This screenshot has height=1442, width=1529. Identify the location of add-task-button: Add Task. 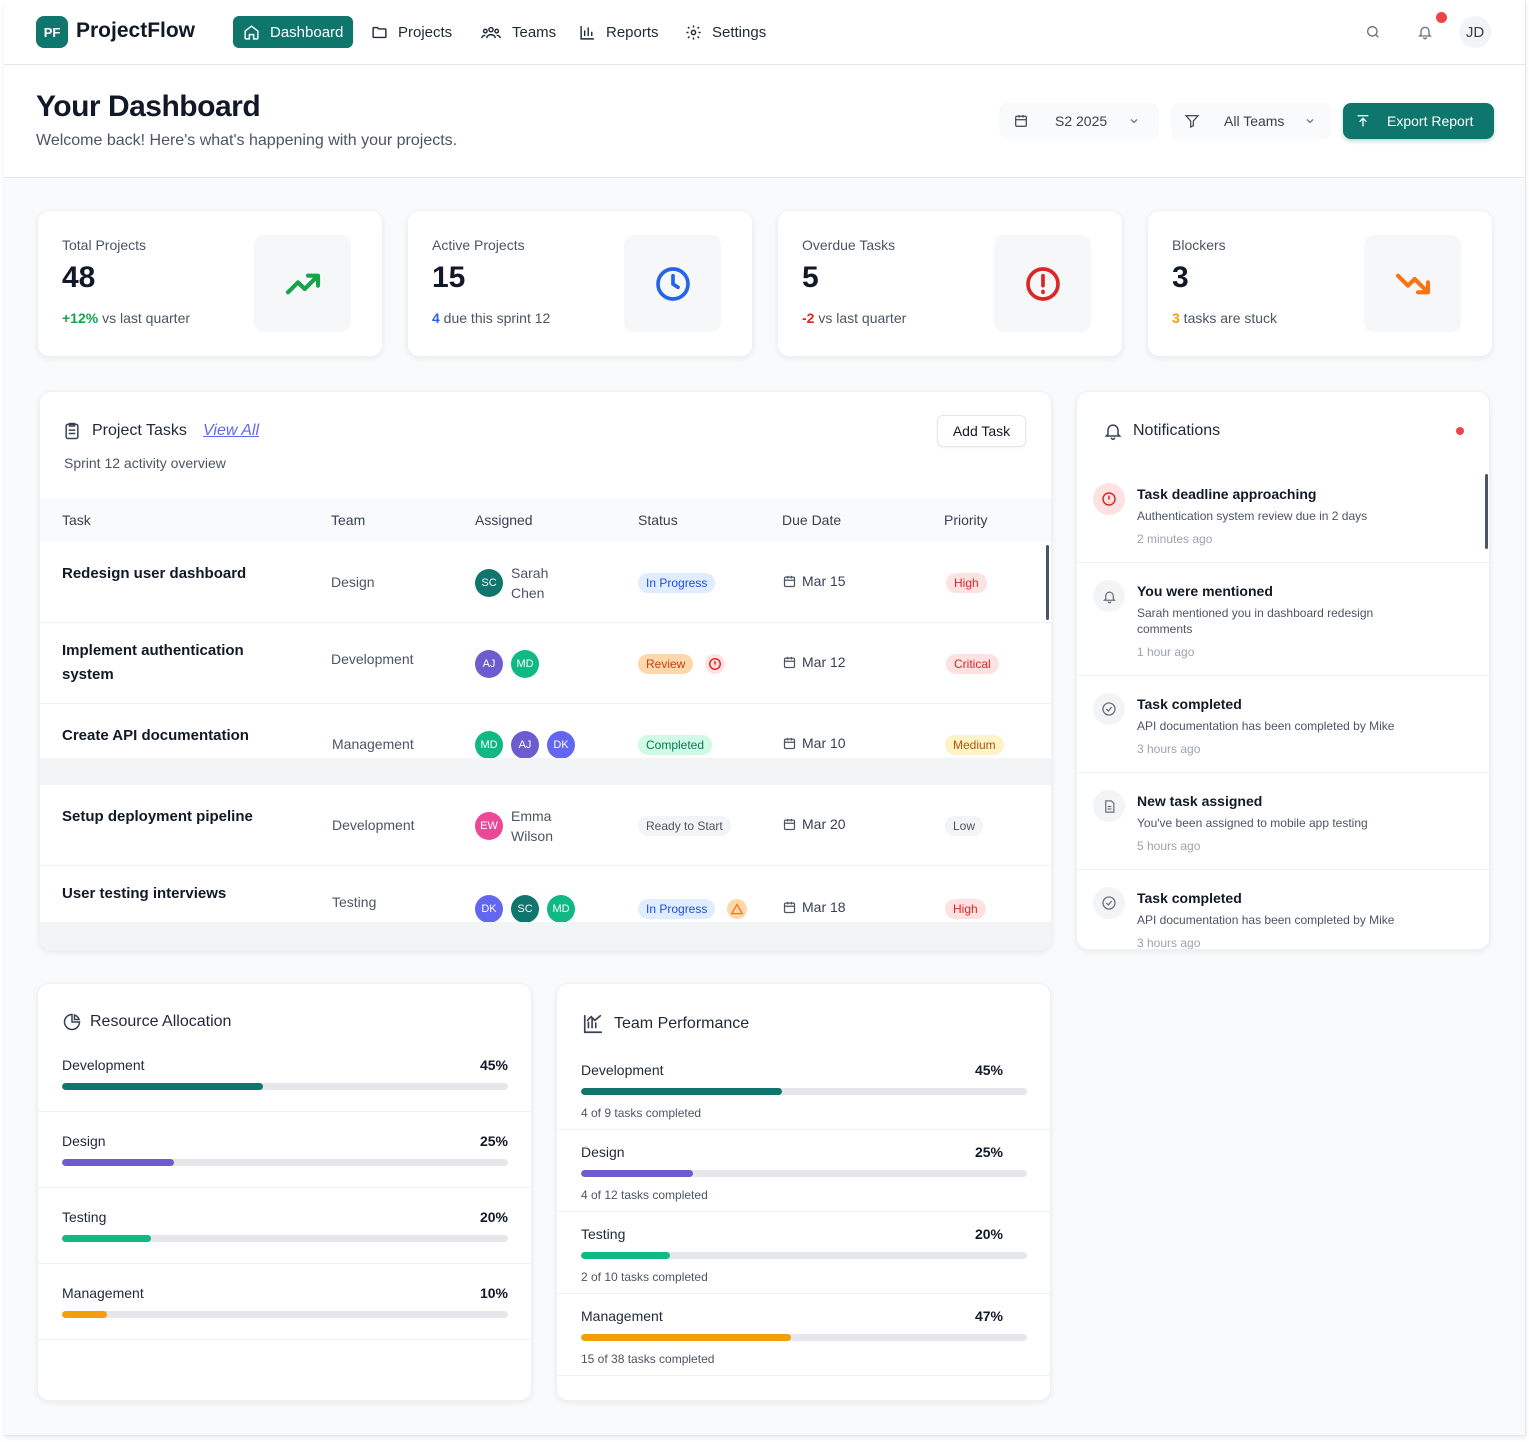
(981, 431).